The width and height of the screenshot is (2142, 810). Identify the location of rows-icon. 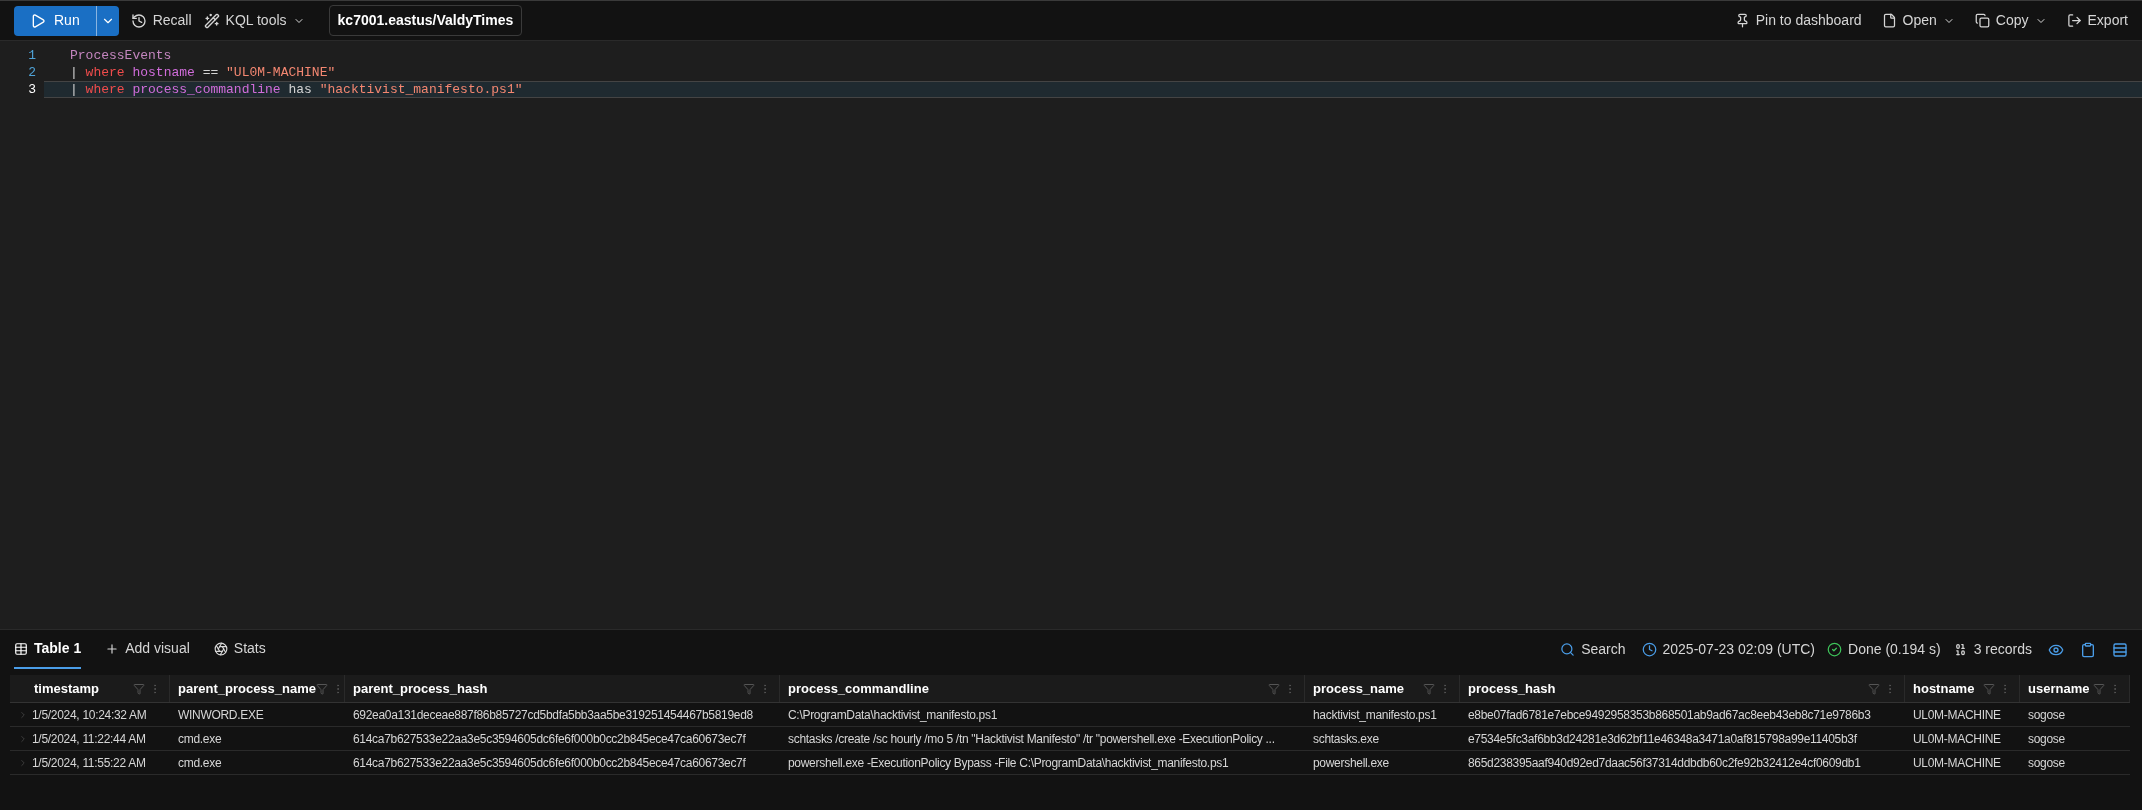
(2120, 649).